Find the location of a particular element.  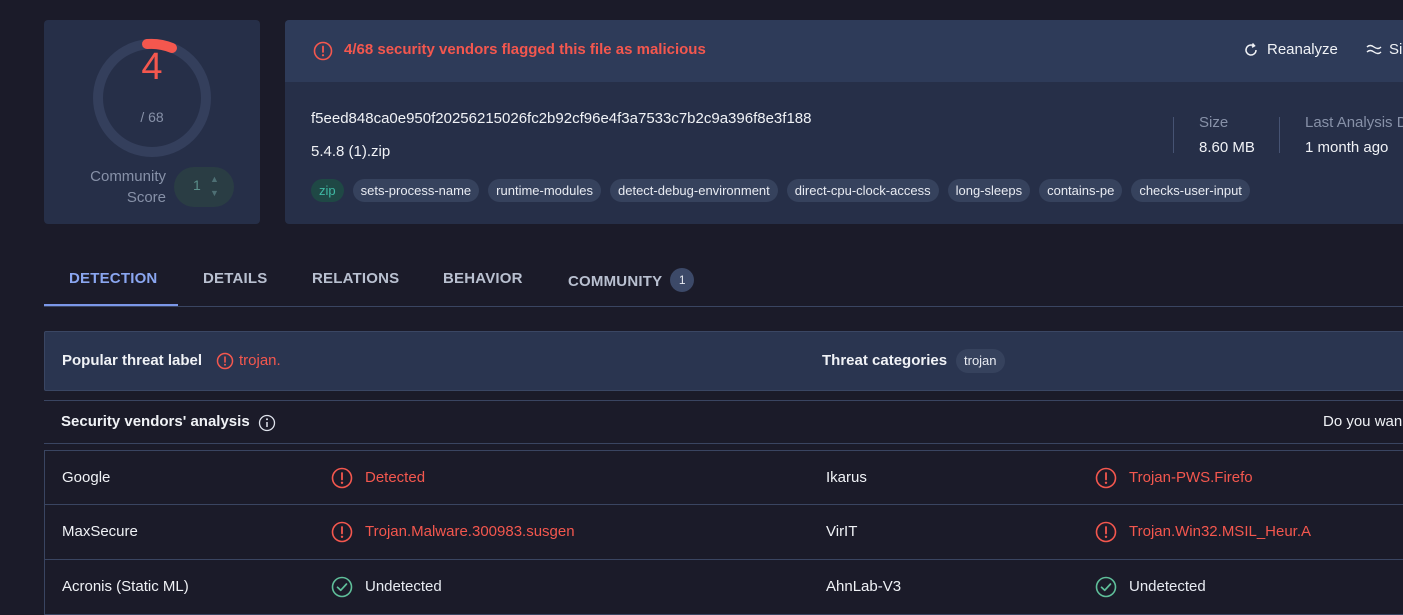

vendors-cta-text: Do you wan is located at coordinates (1362, 421).